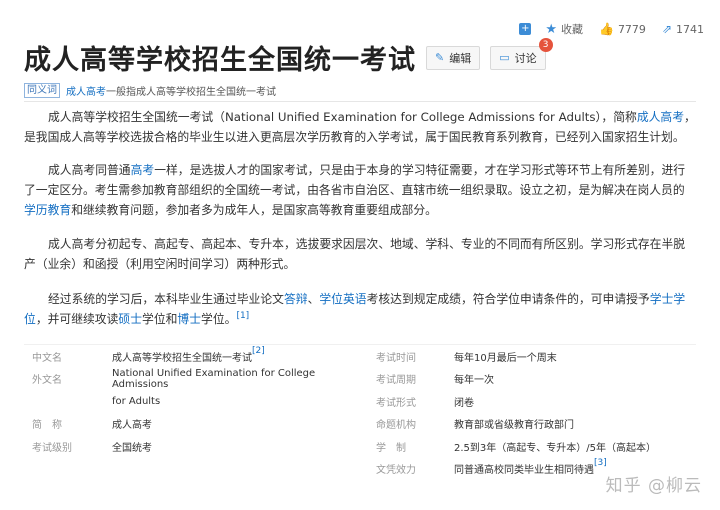  Describe the element at coordinates (440, 57) in the screenshot. I see `pencil-icon: ✎` at that location.